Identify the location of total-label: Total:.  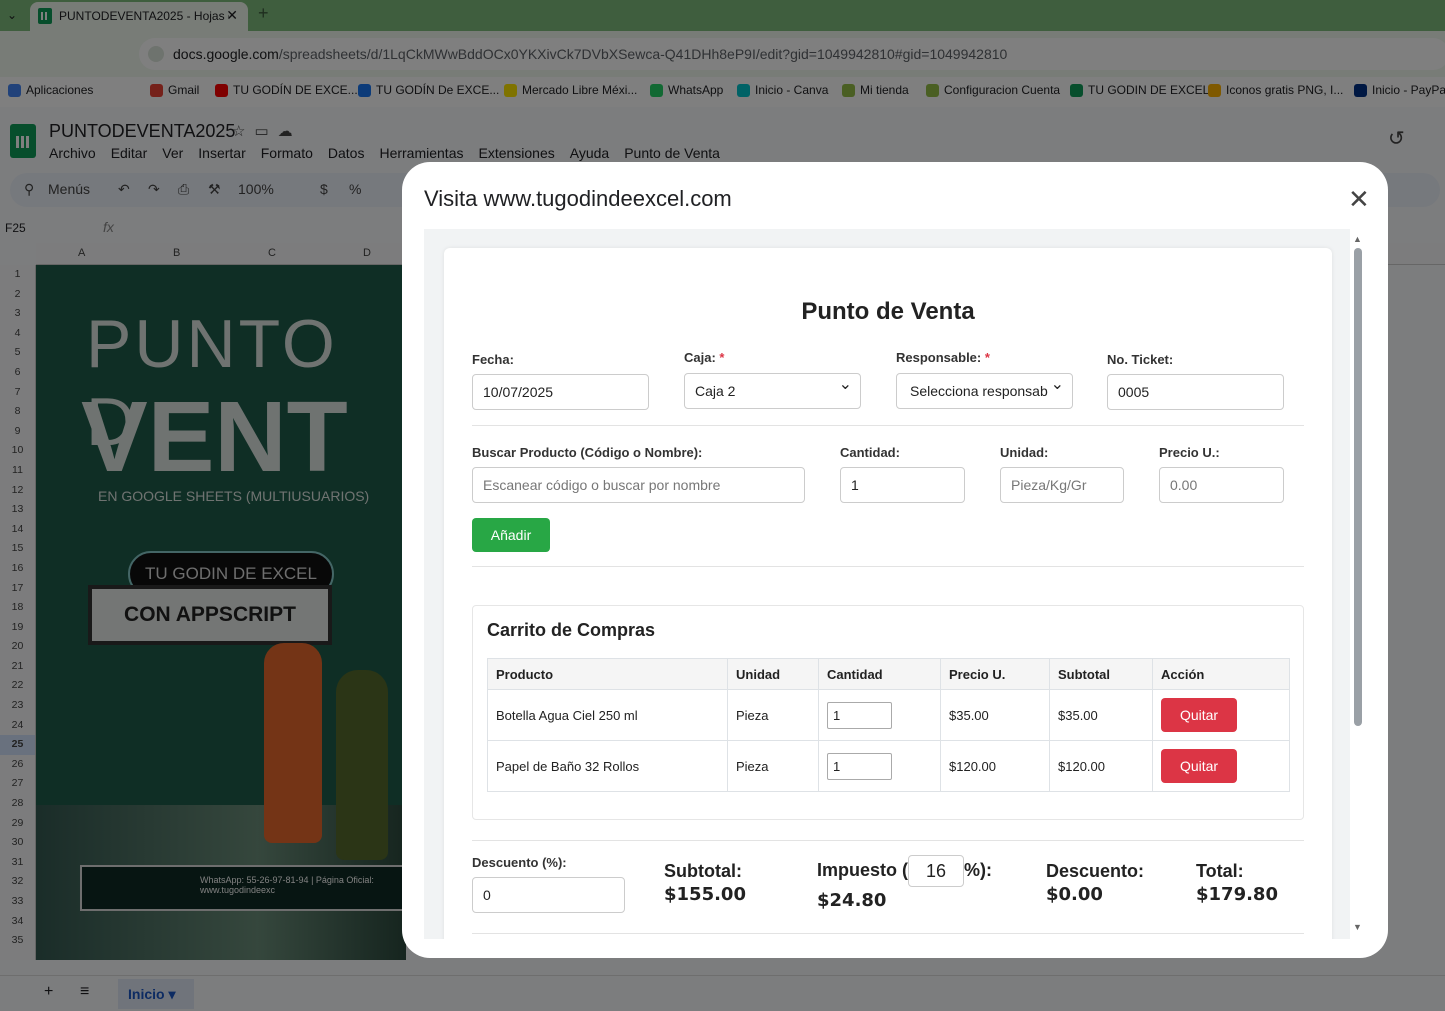
(1220, 871).